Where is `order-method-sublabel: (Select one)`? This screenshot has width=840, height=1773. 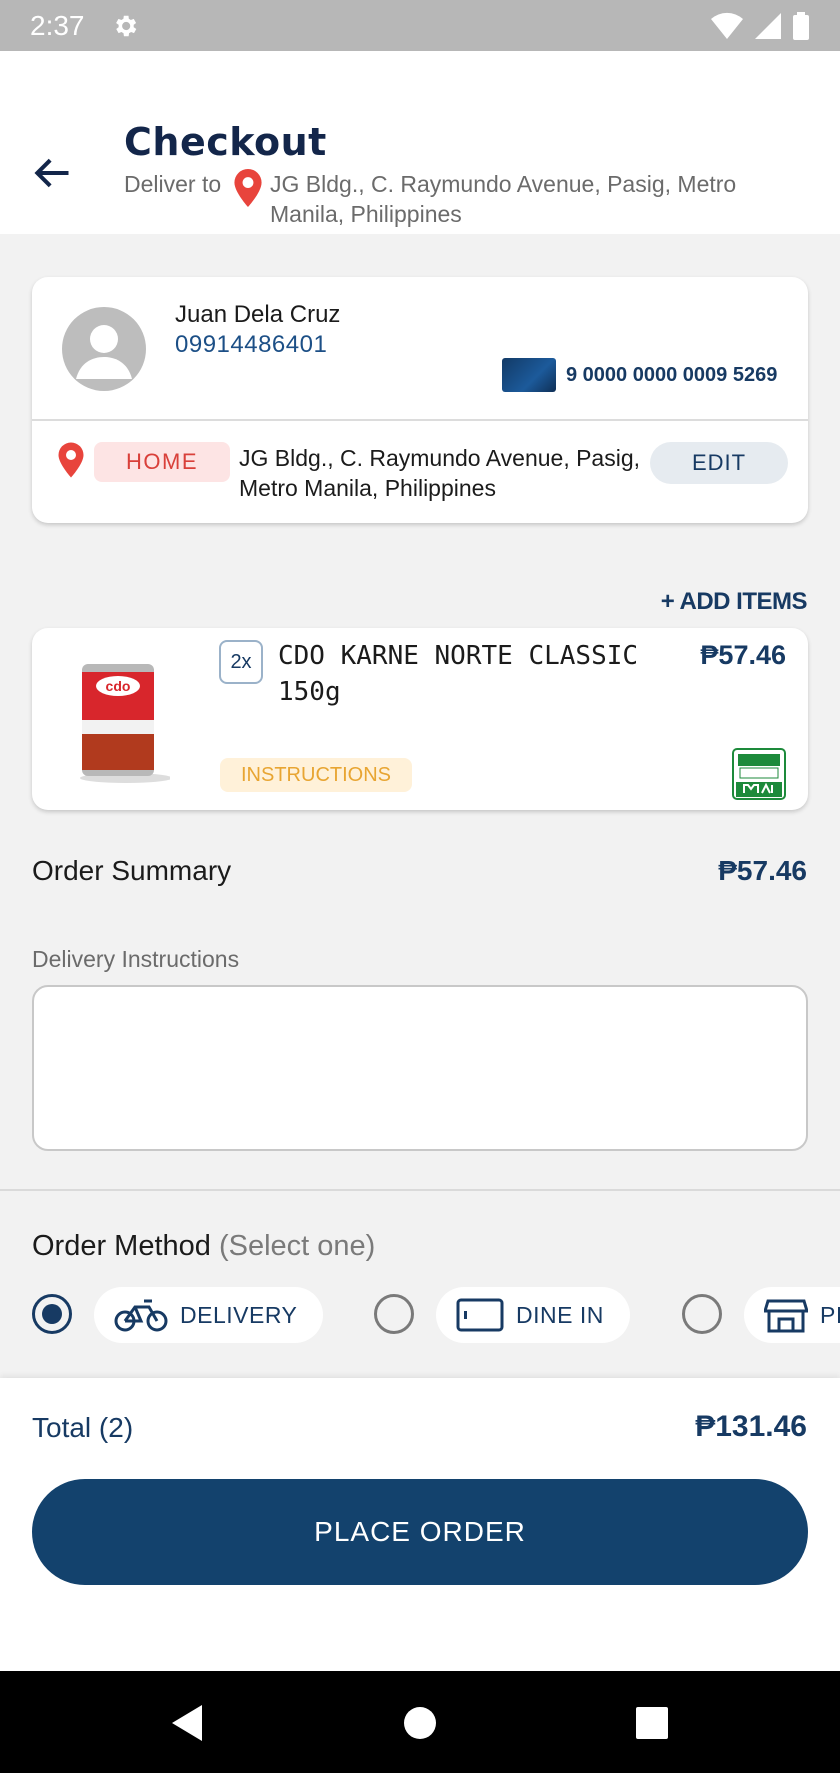 order-method-sublabel: (Select one) is located at coordinates (297, 1246).